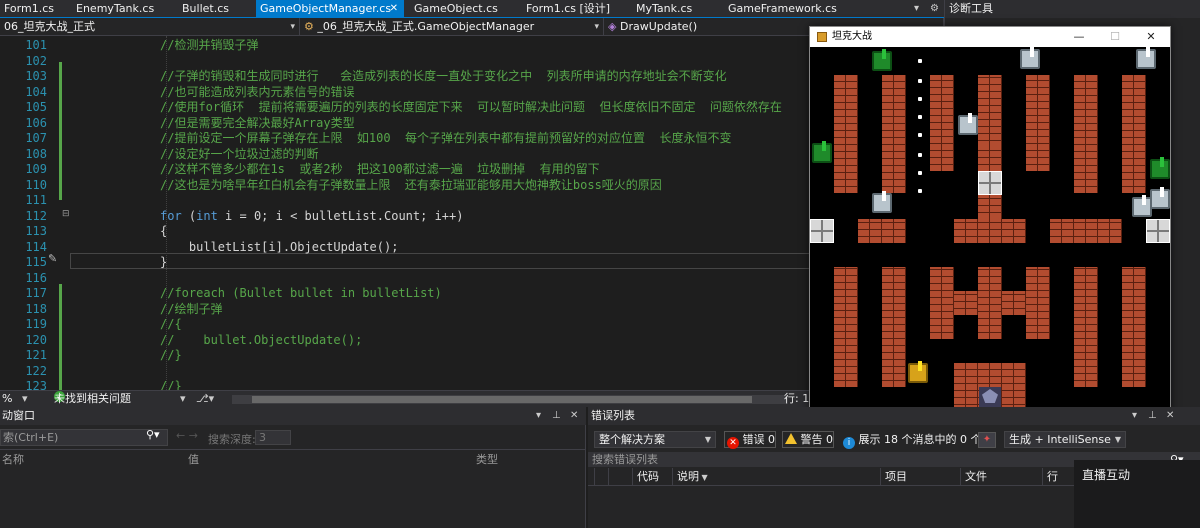 This screenshot has width=1200, height=528. Describe the element at coordinates (187, 435) in the screenshot. I see `search-nav-arrows-icon: ← →` at that location.